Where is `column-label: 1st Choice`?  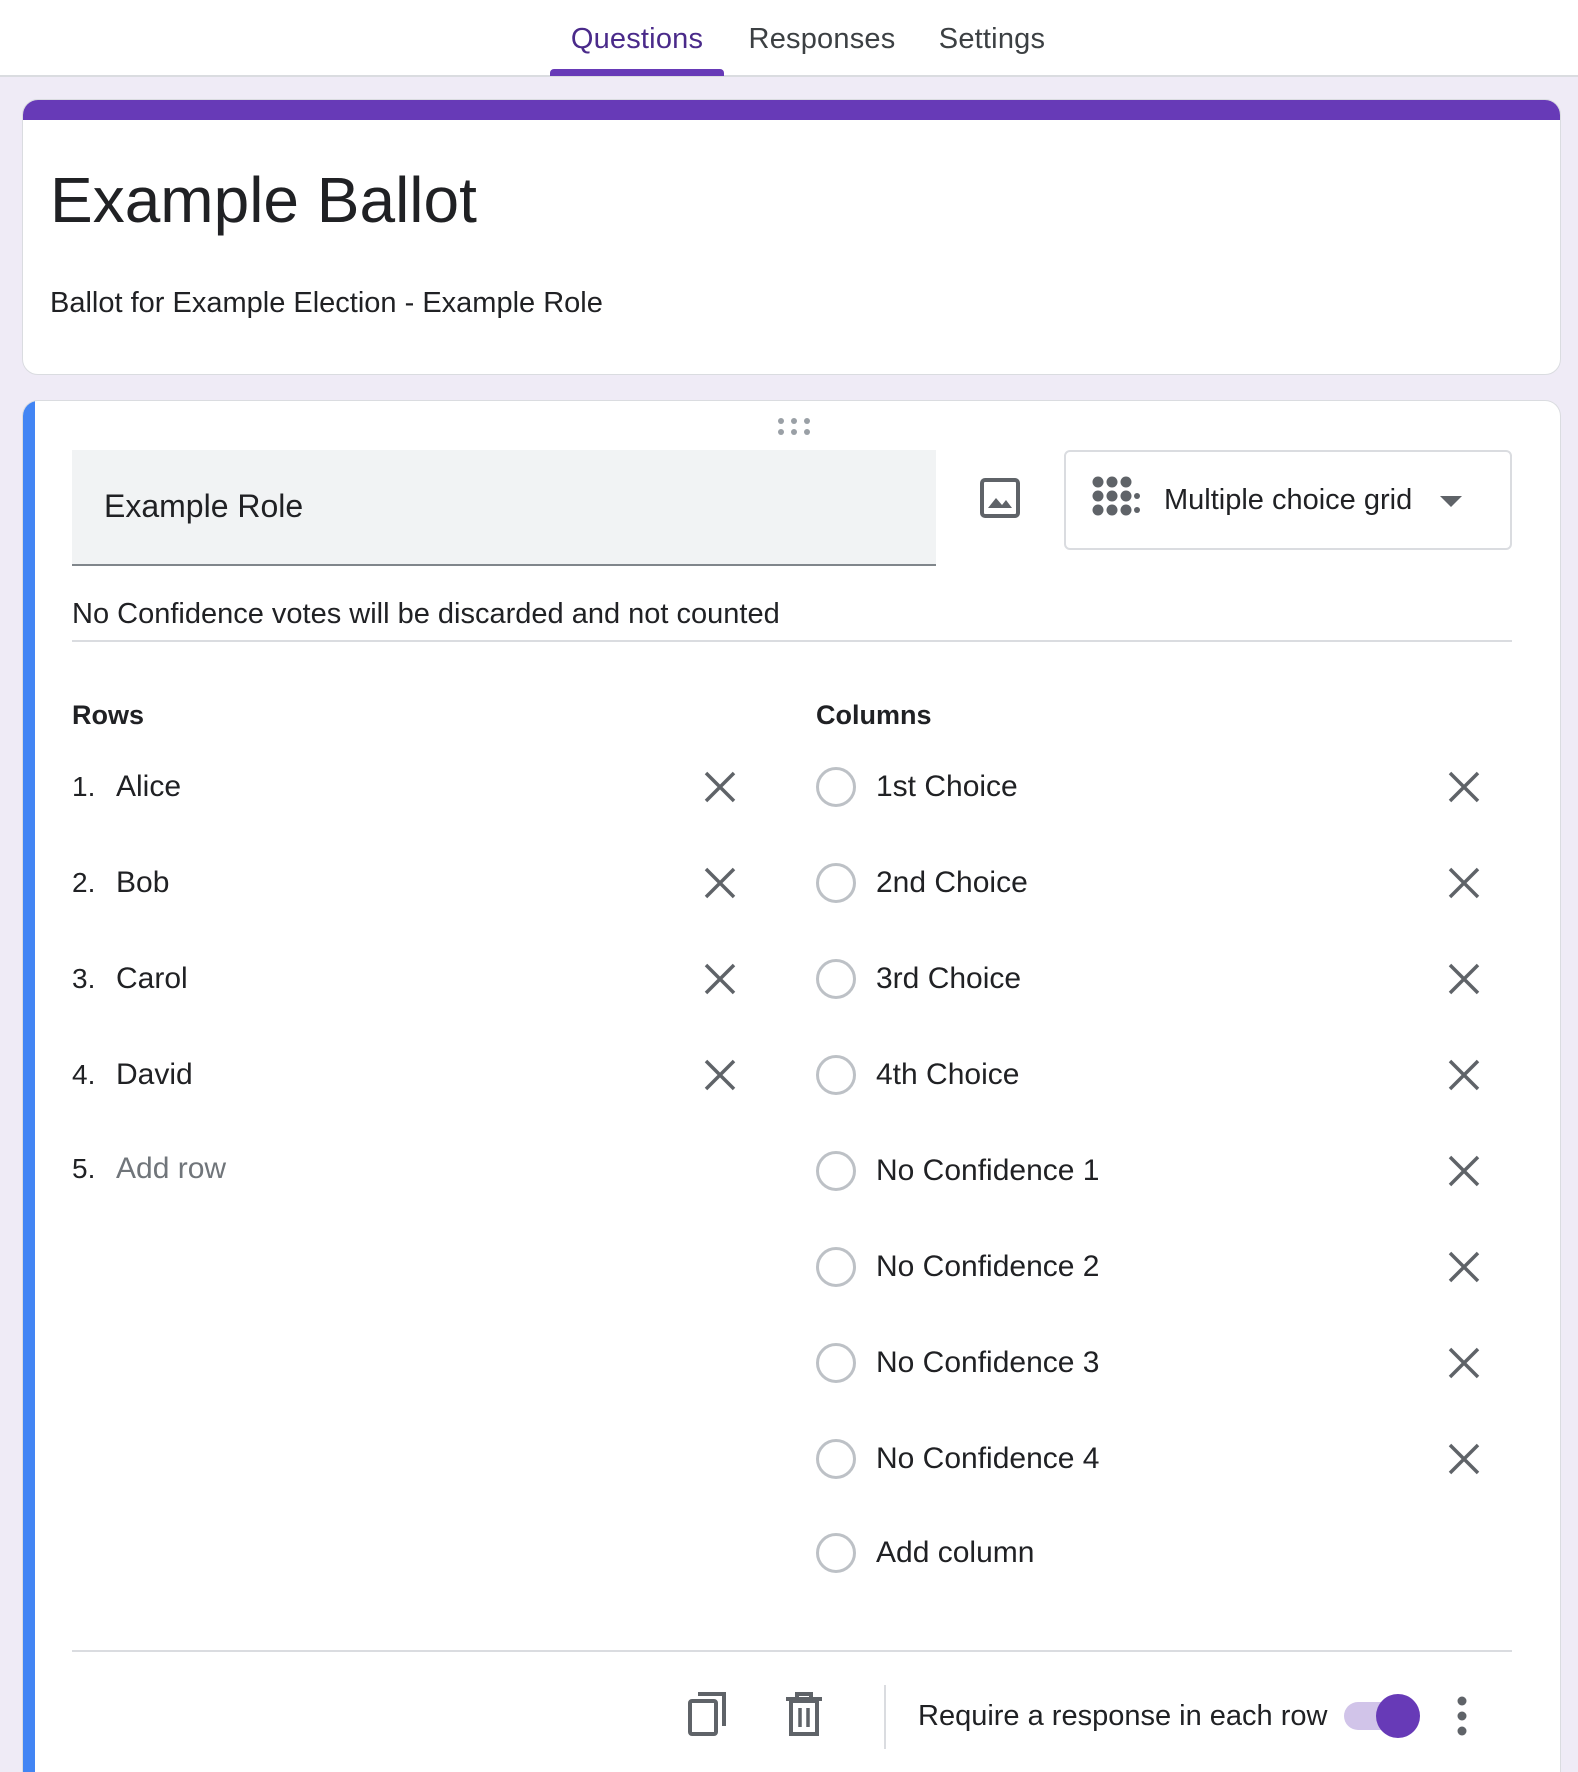 column-label: 1st Choice is located at coordinates (947, 787).